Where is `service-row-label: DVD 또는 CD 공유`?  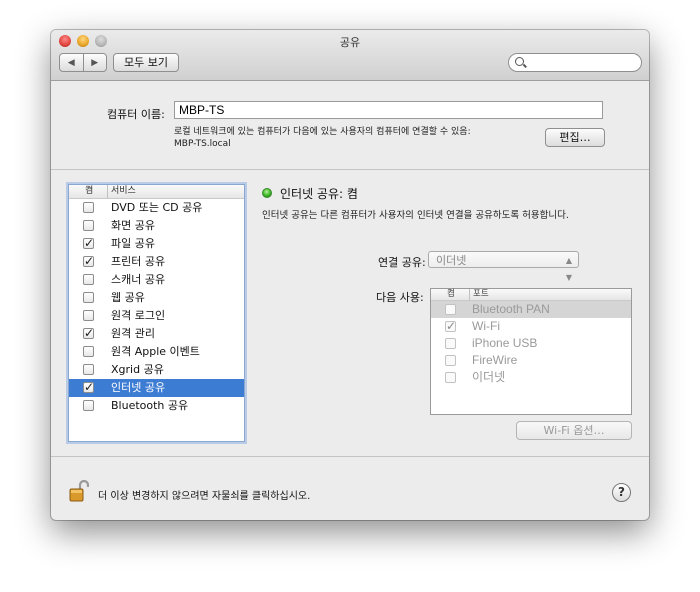 service-row-label: DVD 또는 CD 공유 is located at coordinates (157, 207).